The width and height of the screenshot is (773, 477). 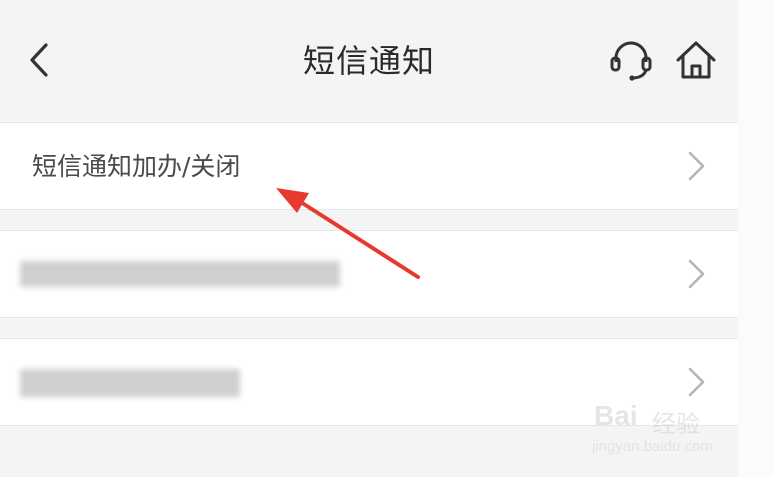 What do you see at coordinates (676, 424) in the screenshot?
I see `watermark-sub: 经验` at bounding box center [676, 424].